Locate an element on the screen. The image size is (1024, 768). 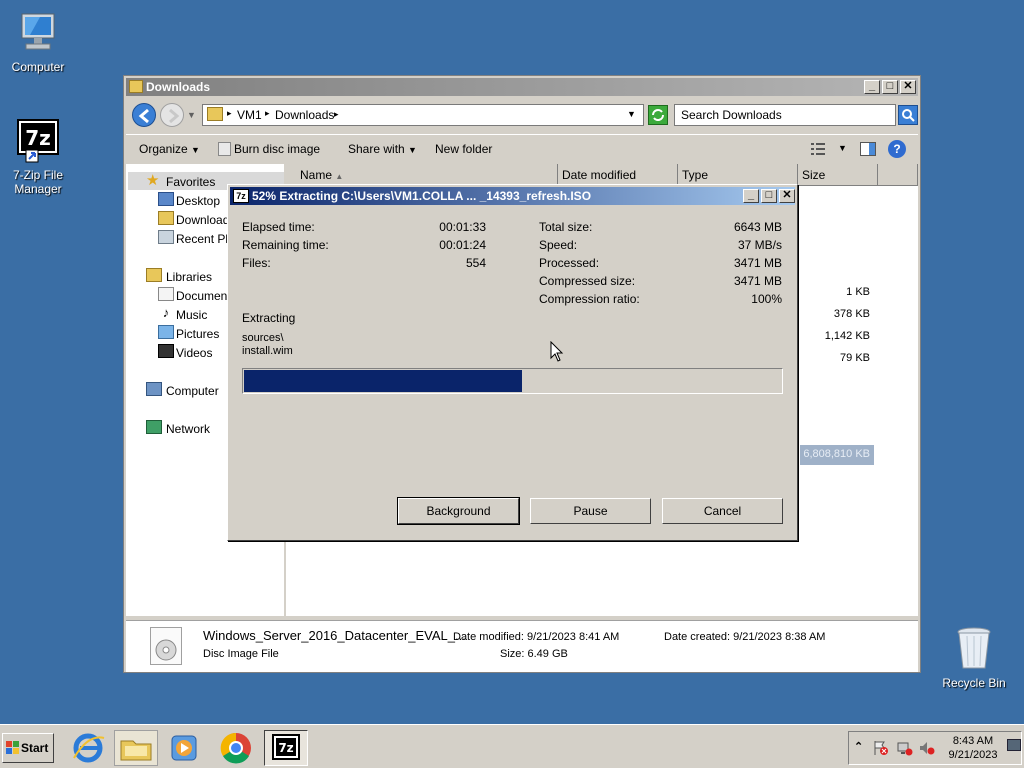
7zip-taskbar-button: 7z is located at coordinates (286, 748).